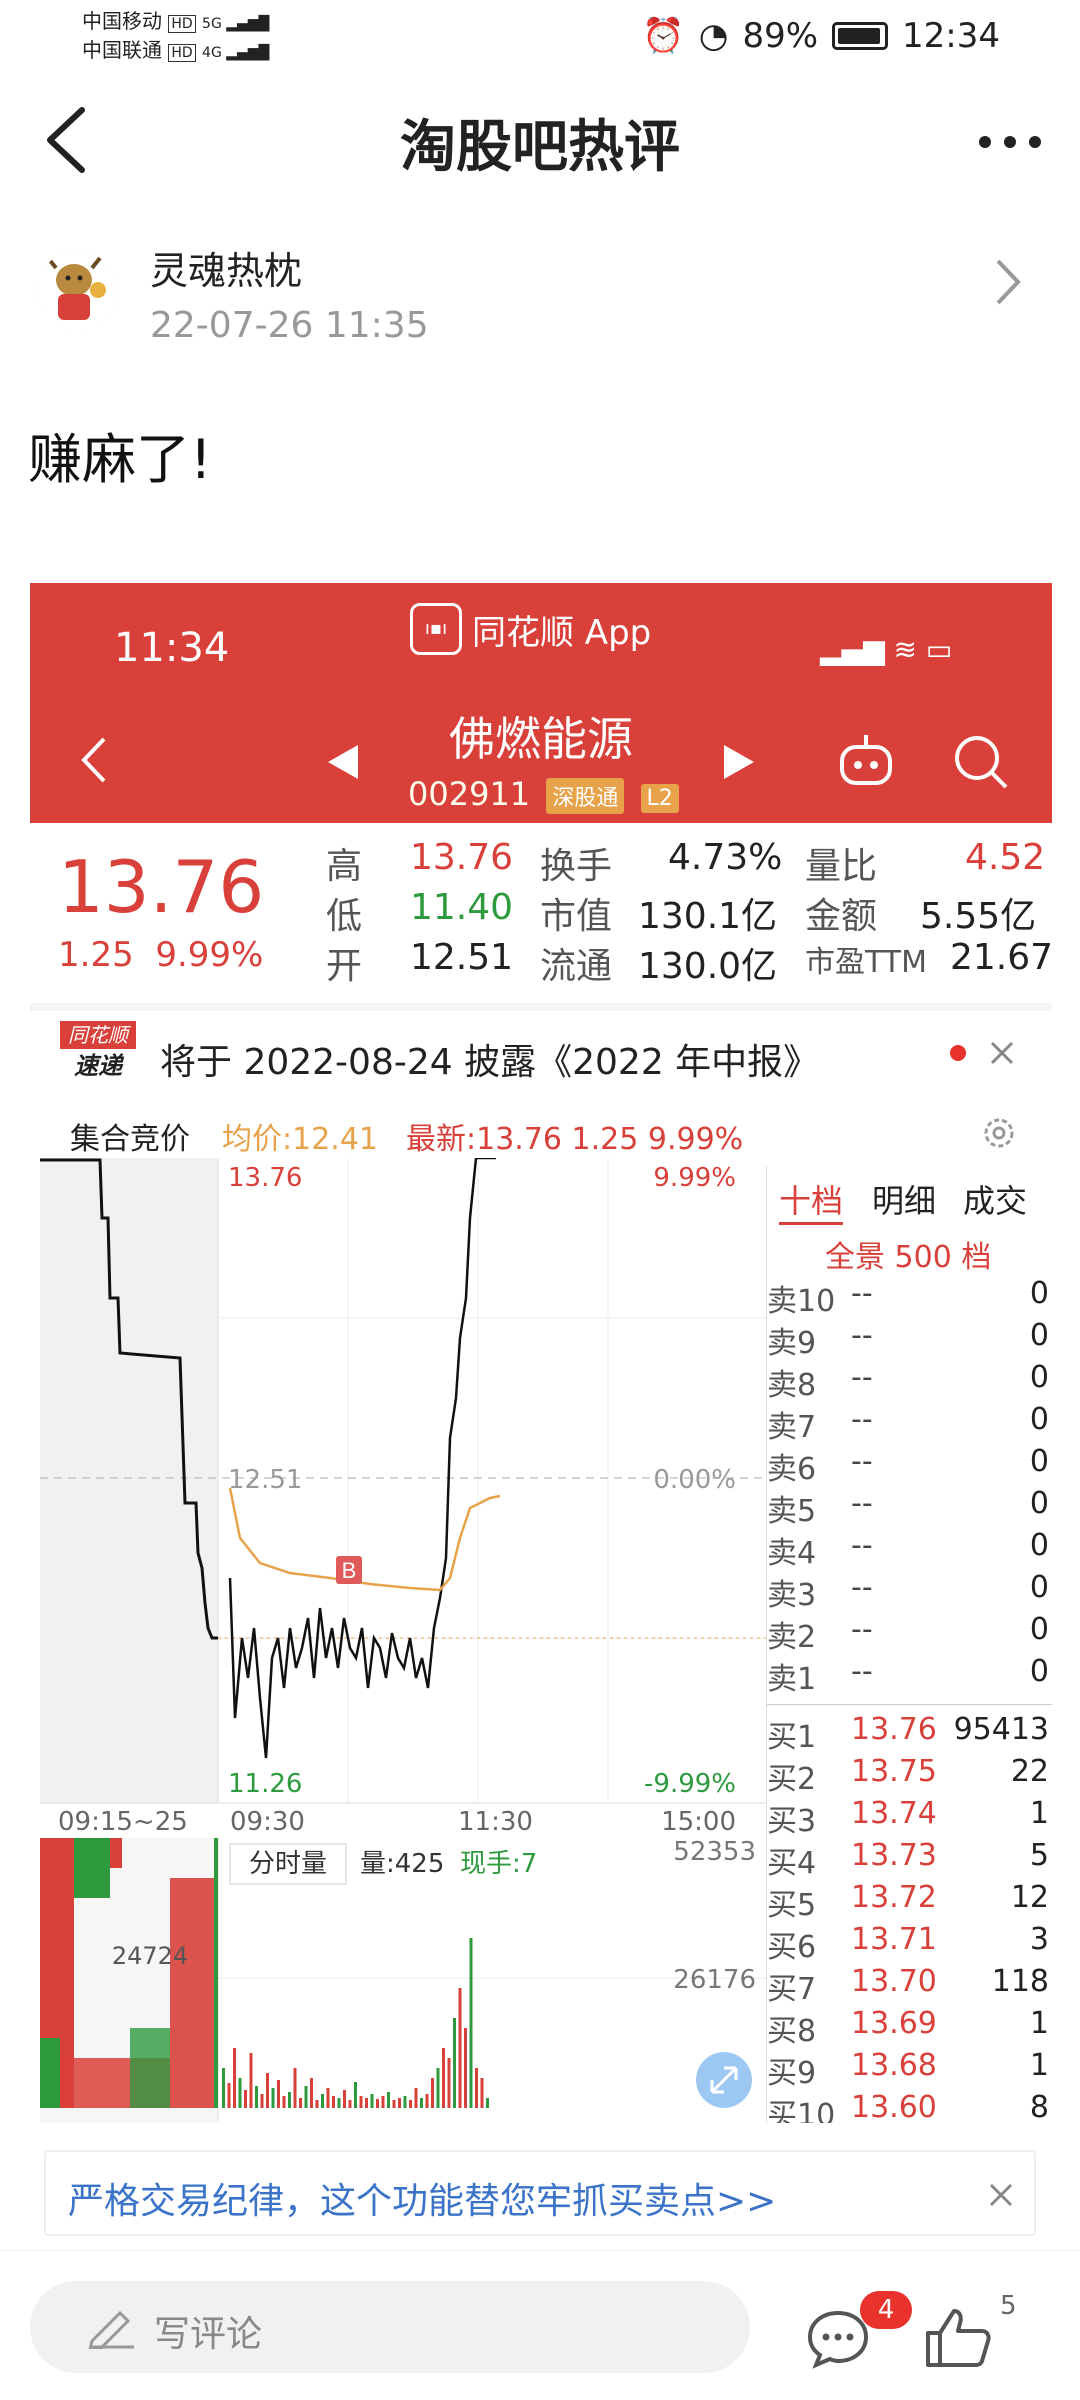 This screenshot has width=1080, height=2400. What do you see at coordinates (690, 1784) in the screenshot?
I see `low-pct-label: -9.99%` at bounding box center [690, 1784].